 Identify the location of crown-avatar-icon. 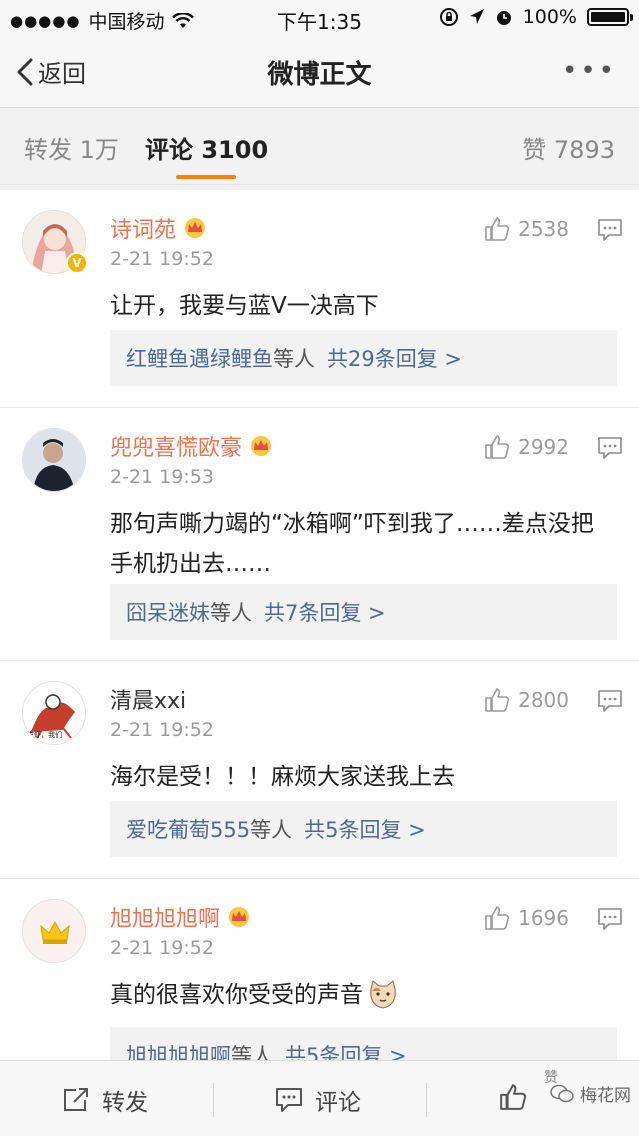
(54, 931).